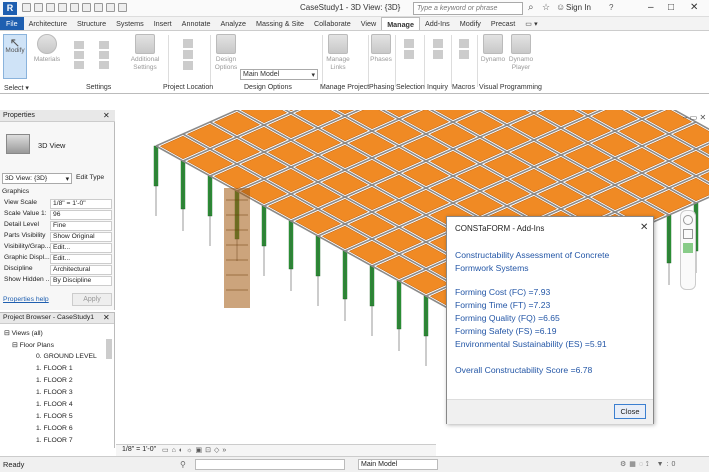 This screenshot has width=709, height=472. I want to click on list-item: 1. FLOOR 1, so click(54, 368).